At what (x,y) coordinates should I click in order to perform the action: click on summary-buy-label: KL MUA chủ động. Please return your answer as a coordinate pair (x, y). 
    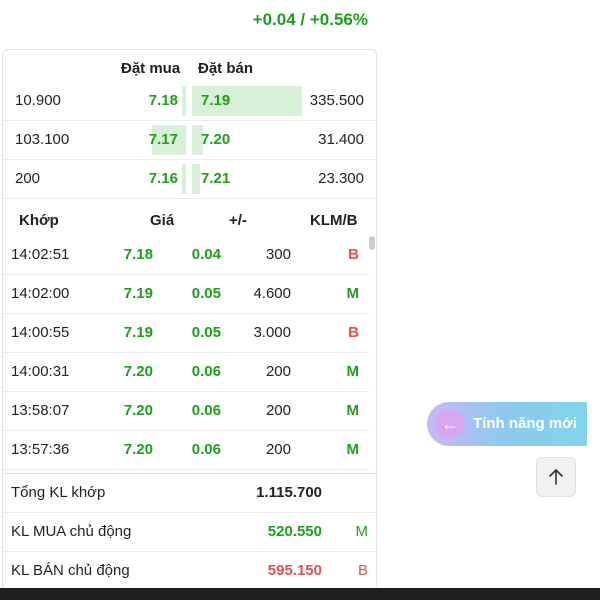
    Looking at the image, I should click on (71, 531).